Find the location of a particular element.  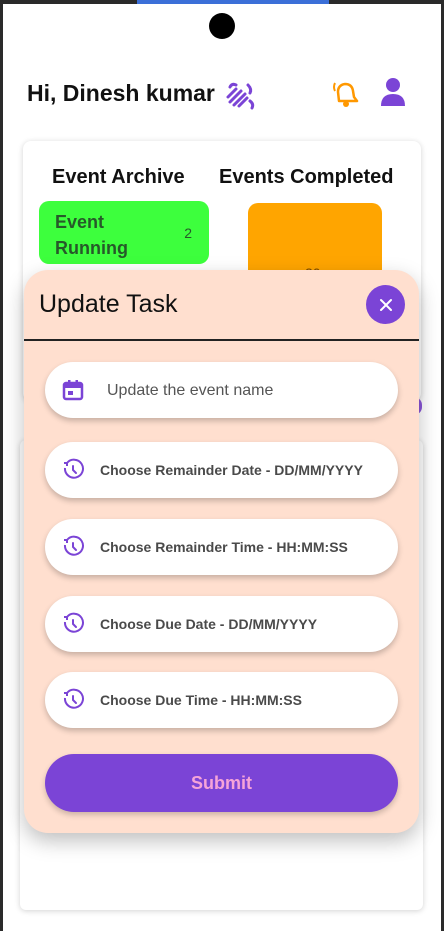

user-icon is located at coordinates (393, 92).